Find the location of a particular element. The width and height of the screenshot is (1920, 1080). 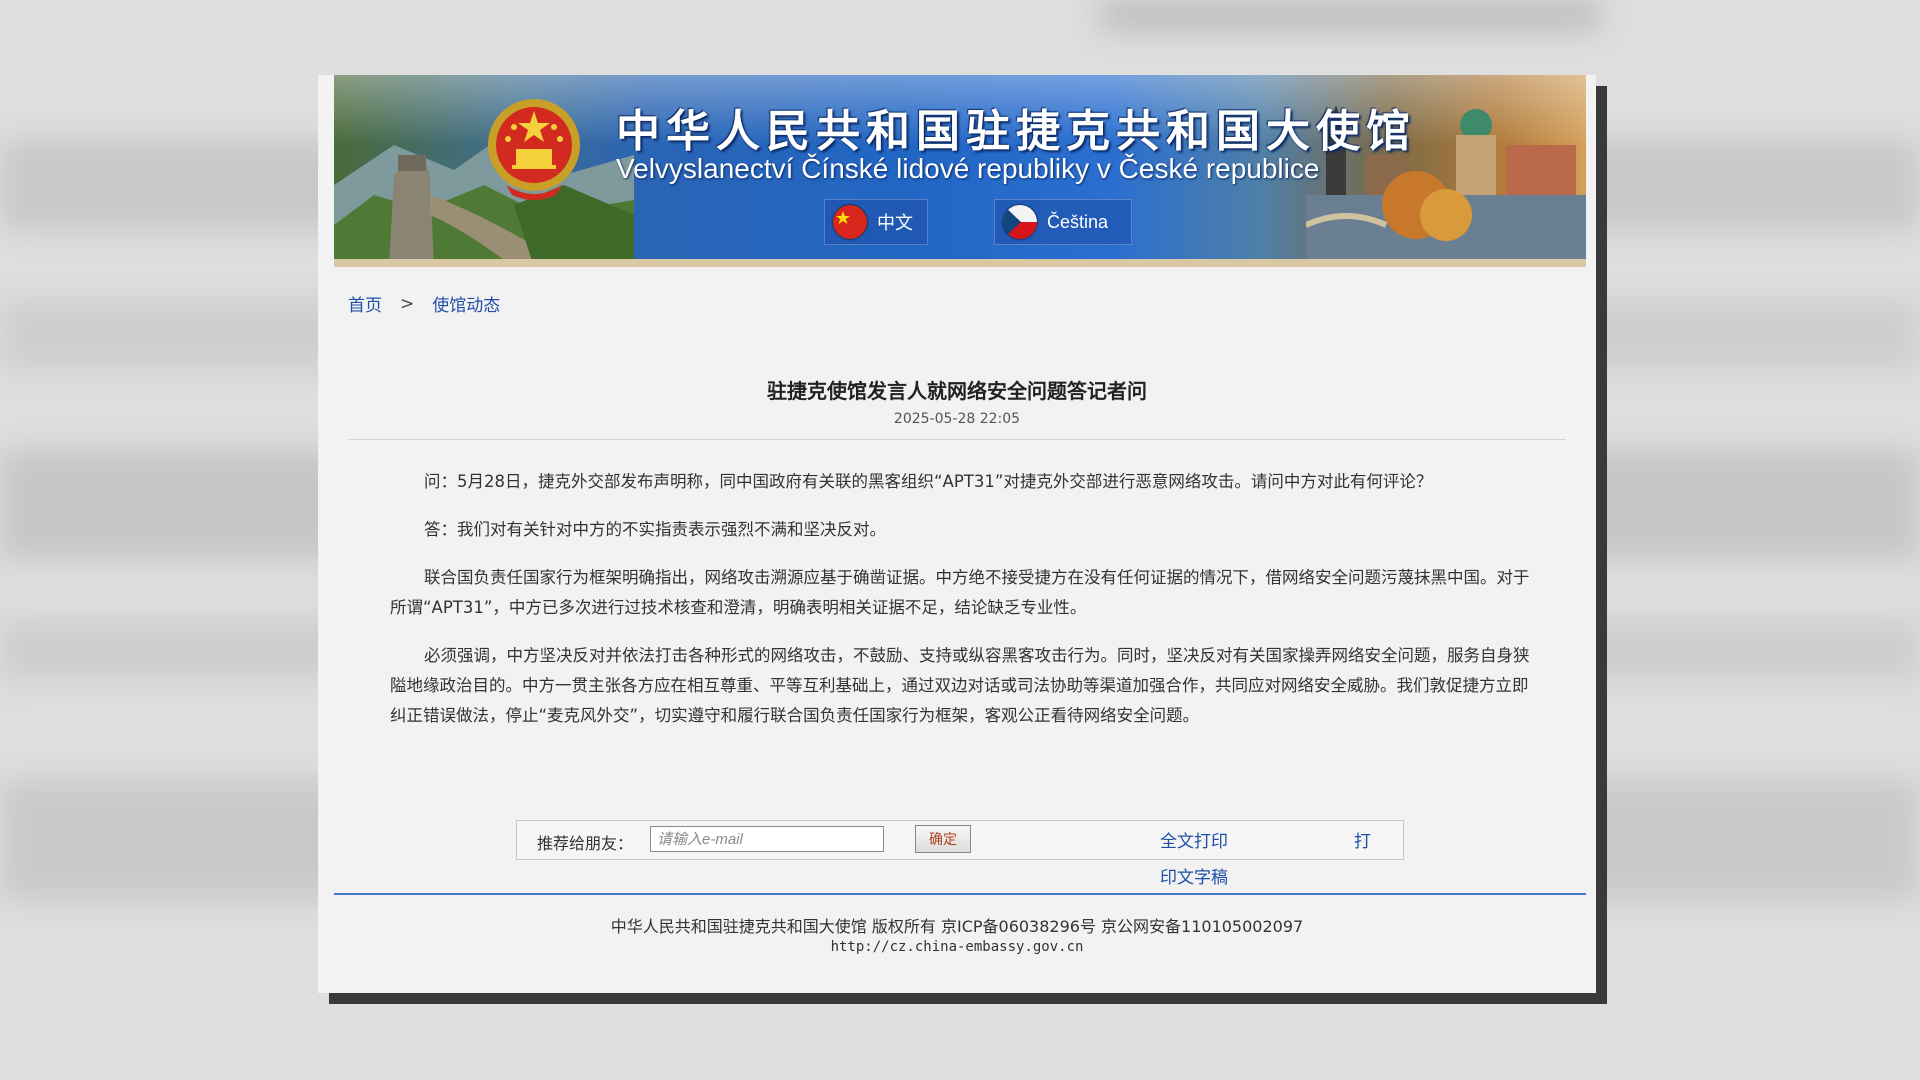

recommend-label: 推荐给朋友： is located at coordinates (585, 843).